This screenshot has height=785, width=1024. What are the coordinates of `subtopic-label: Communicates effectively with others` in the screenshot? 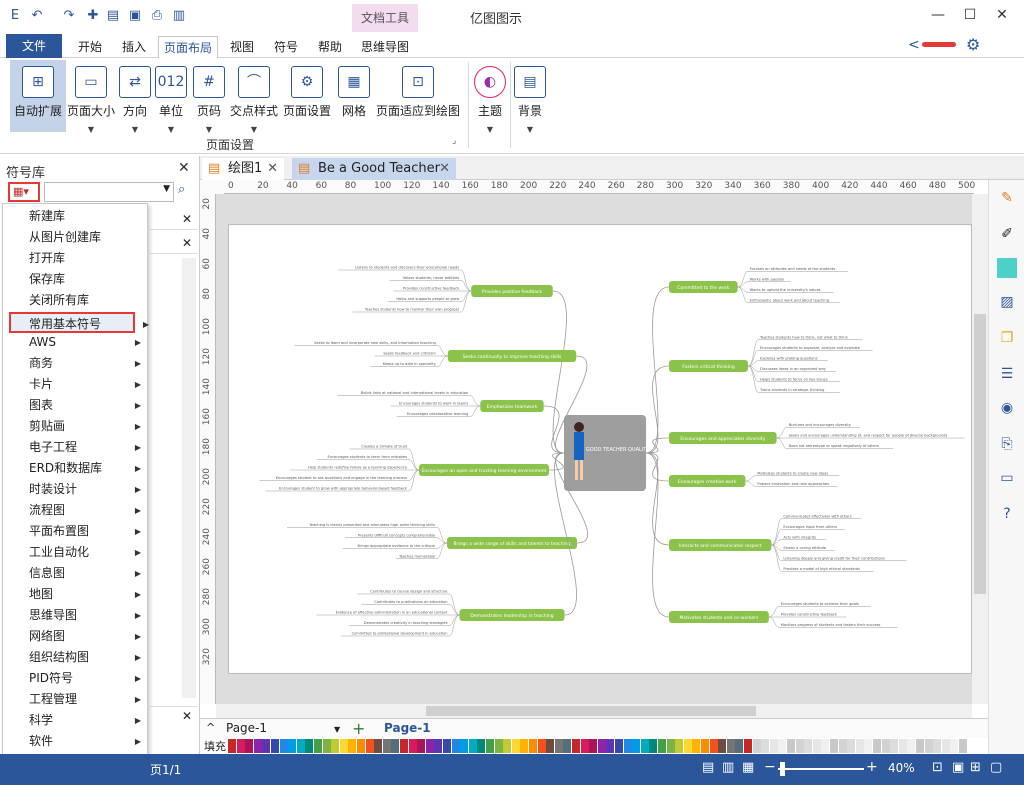 It's located at (817, 516).